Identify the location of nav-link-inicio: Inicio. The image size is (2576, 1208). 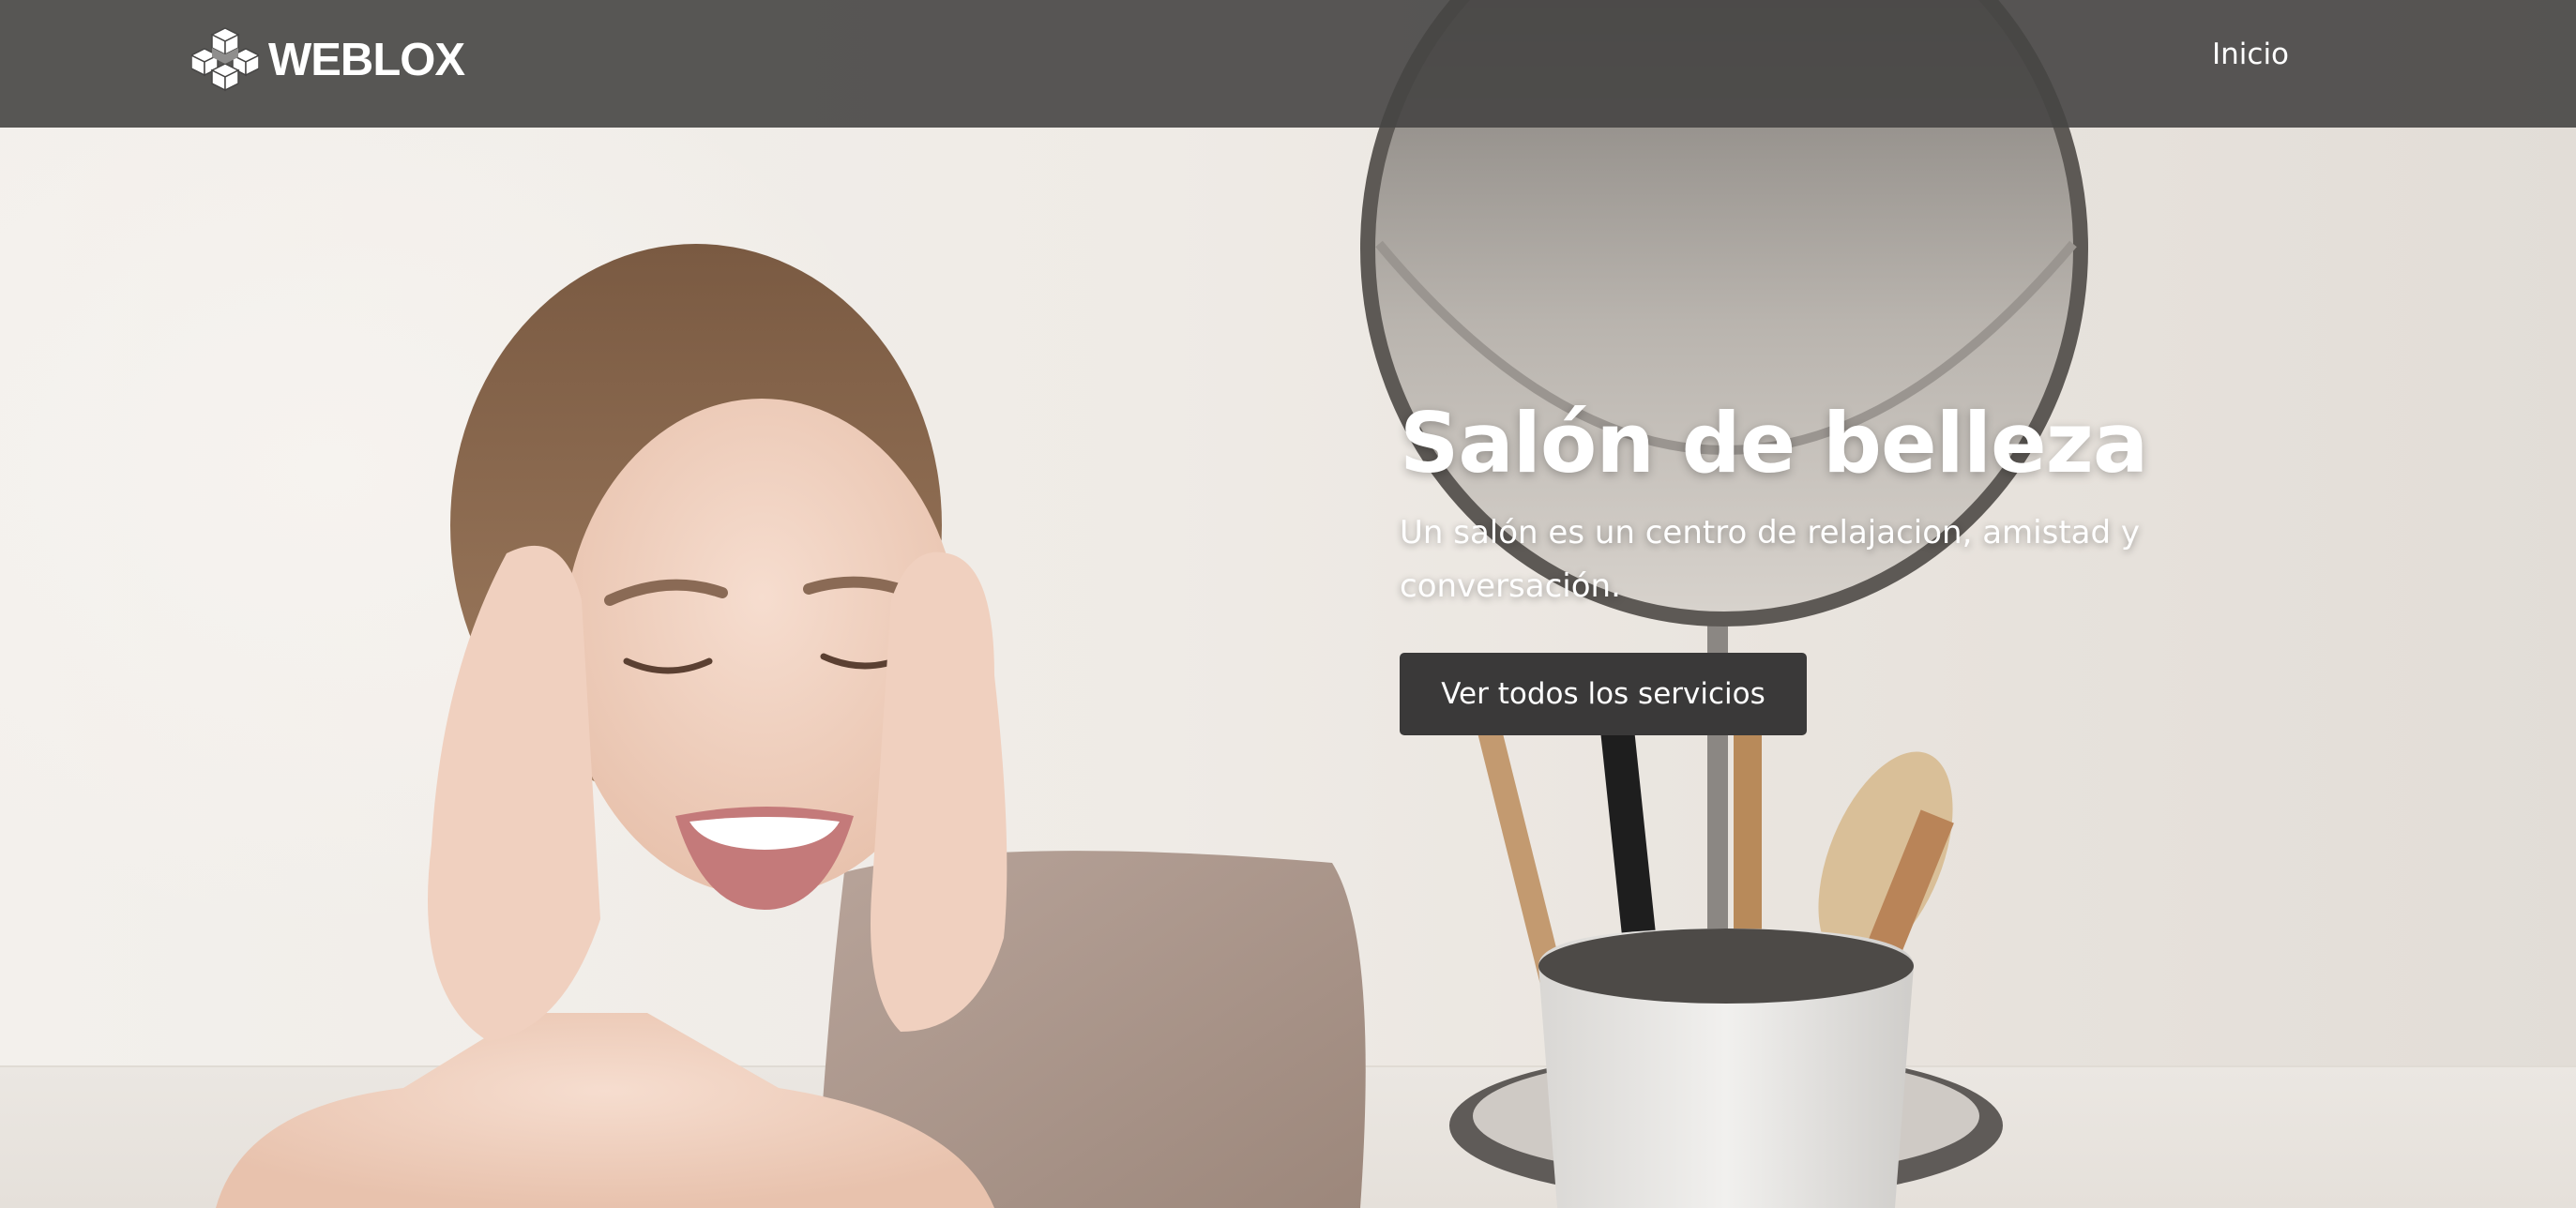
(2250, 54).